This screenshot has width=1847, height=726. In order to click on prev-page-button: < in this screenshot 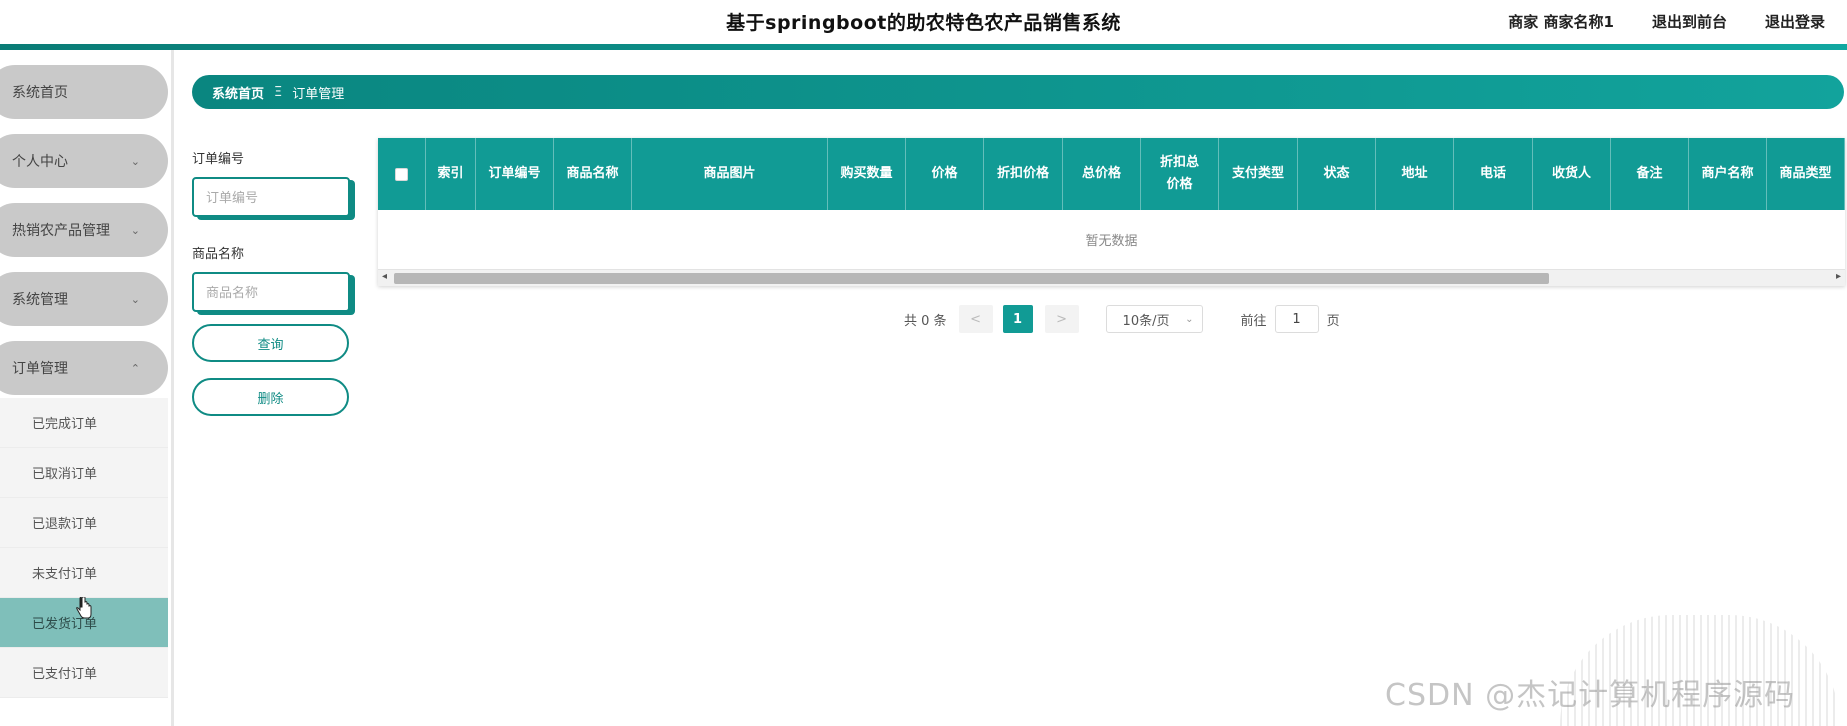, I will do `click(975, 319)`.